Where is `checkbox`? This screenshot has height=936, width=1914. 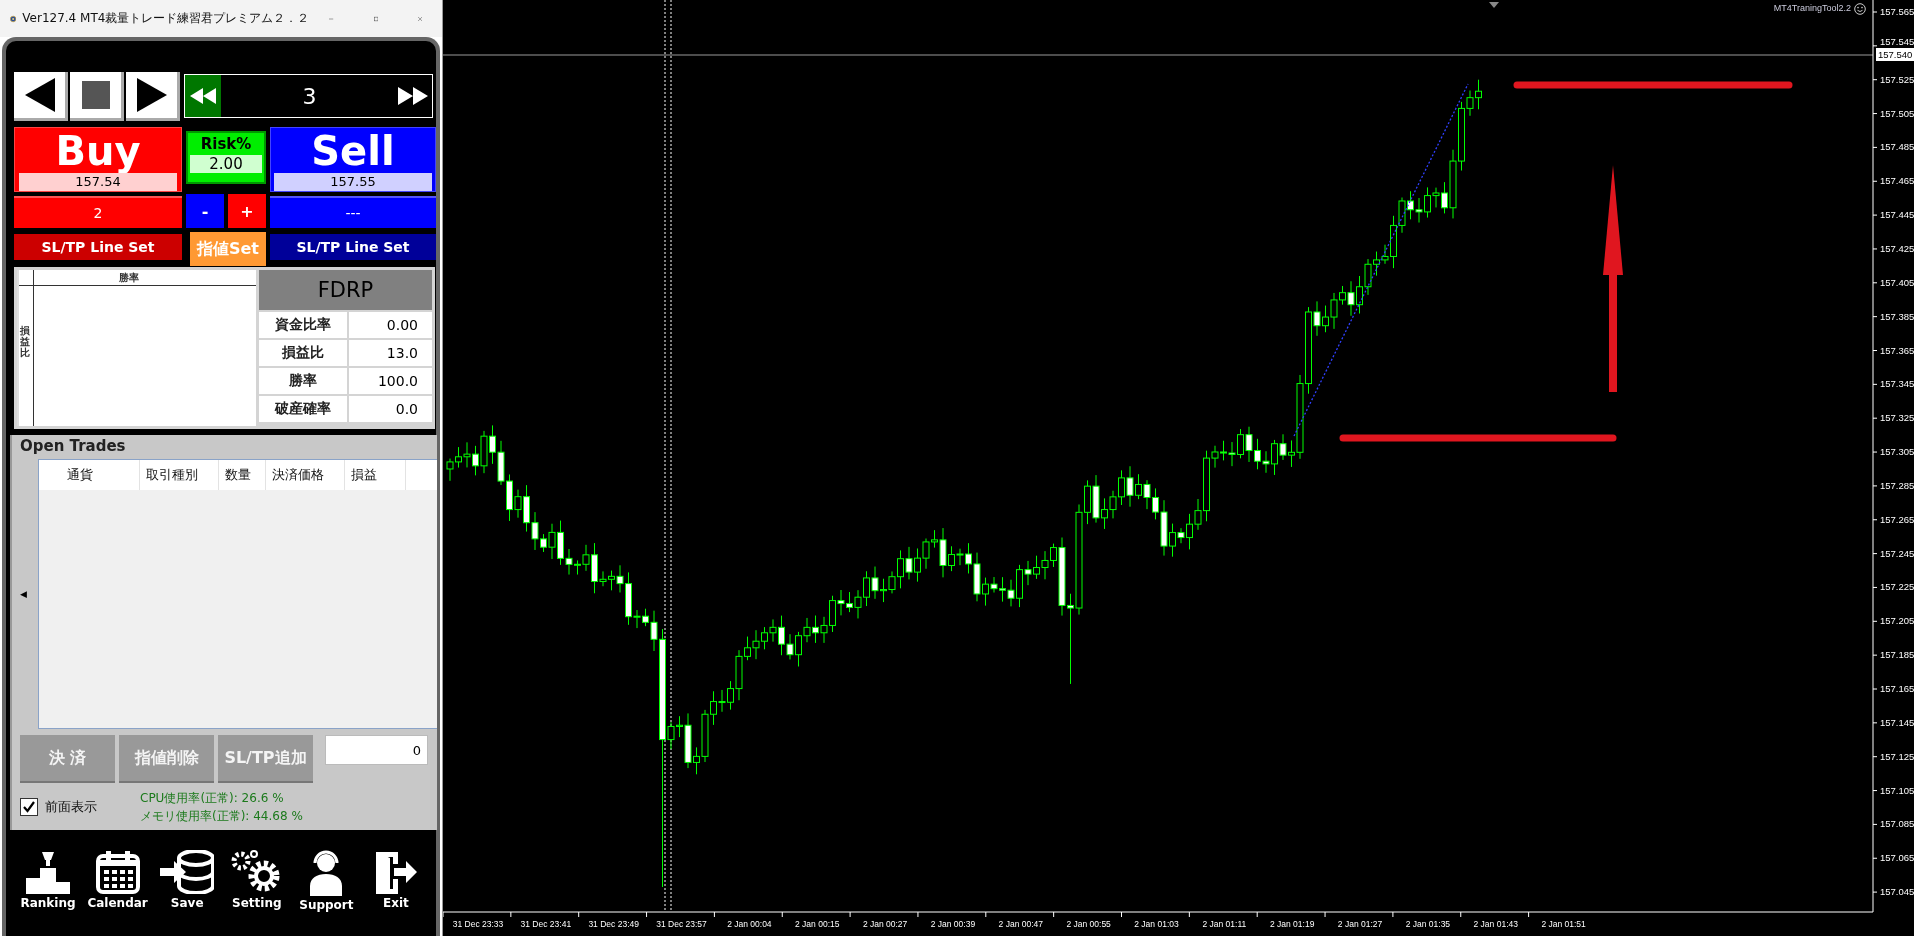 checkbox is located at coordinates (29, 807).